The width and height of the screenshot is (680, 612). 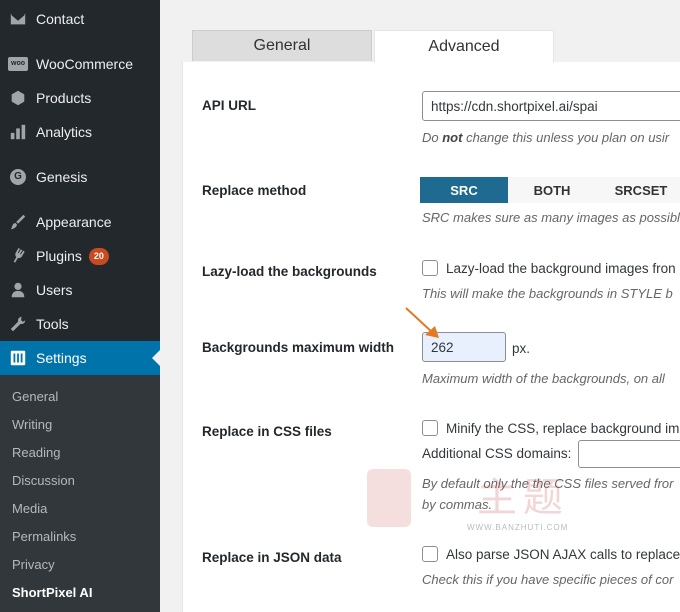 I want to click on genesis-icon: G, so click(x=18, y=177).